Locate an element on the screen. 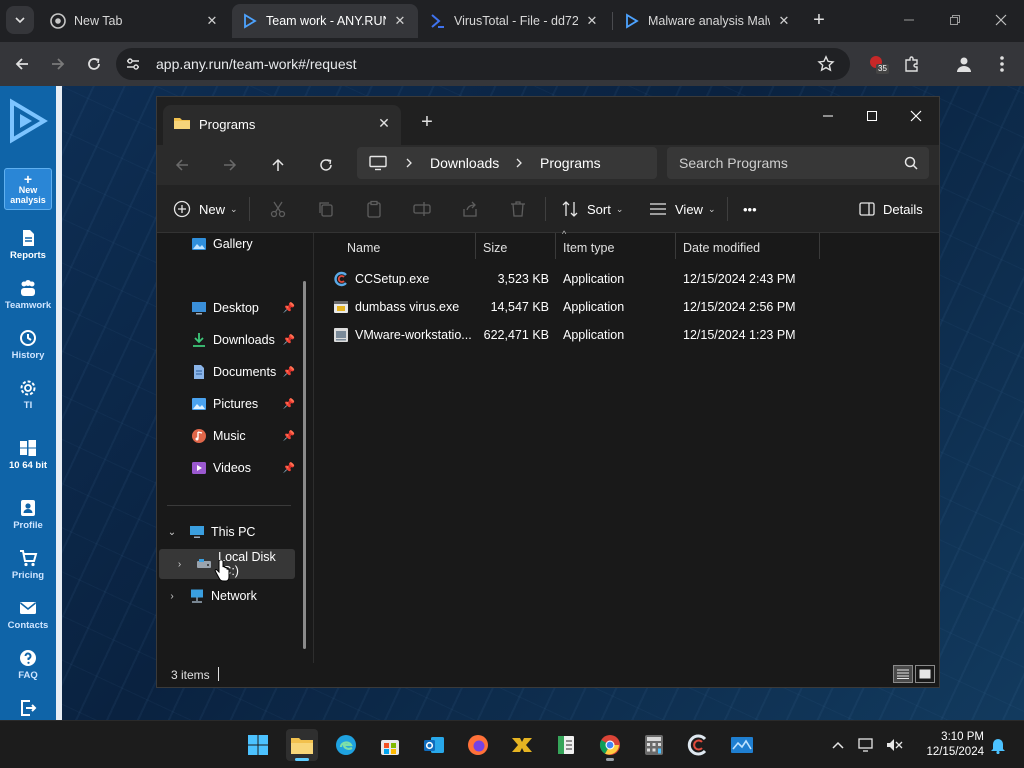 This screenshot has height=768, width=1024. delete-button is located at coordinates (518, 209).